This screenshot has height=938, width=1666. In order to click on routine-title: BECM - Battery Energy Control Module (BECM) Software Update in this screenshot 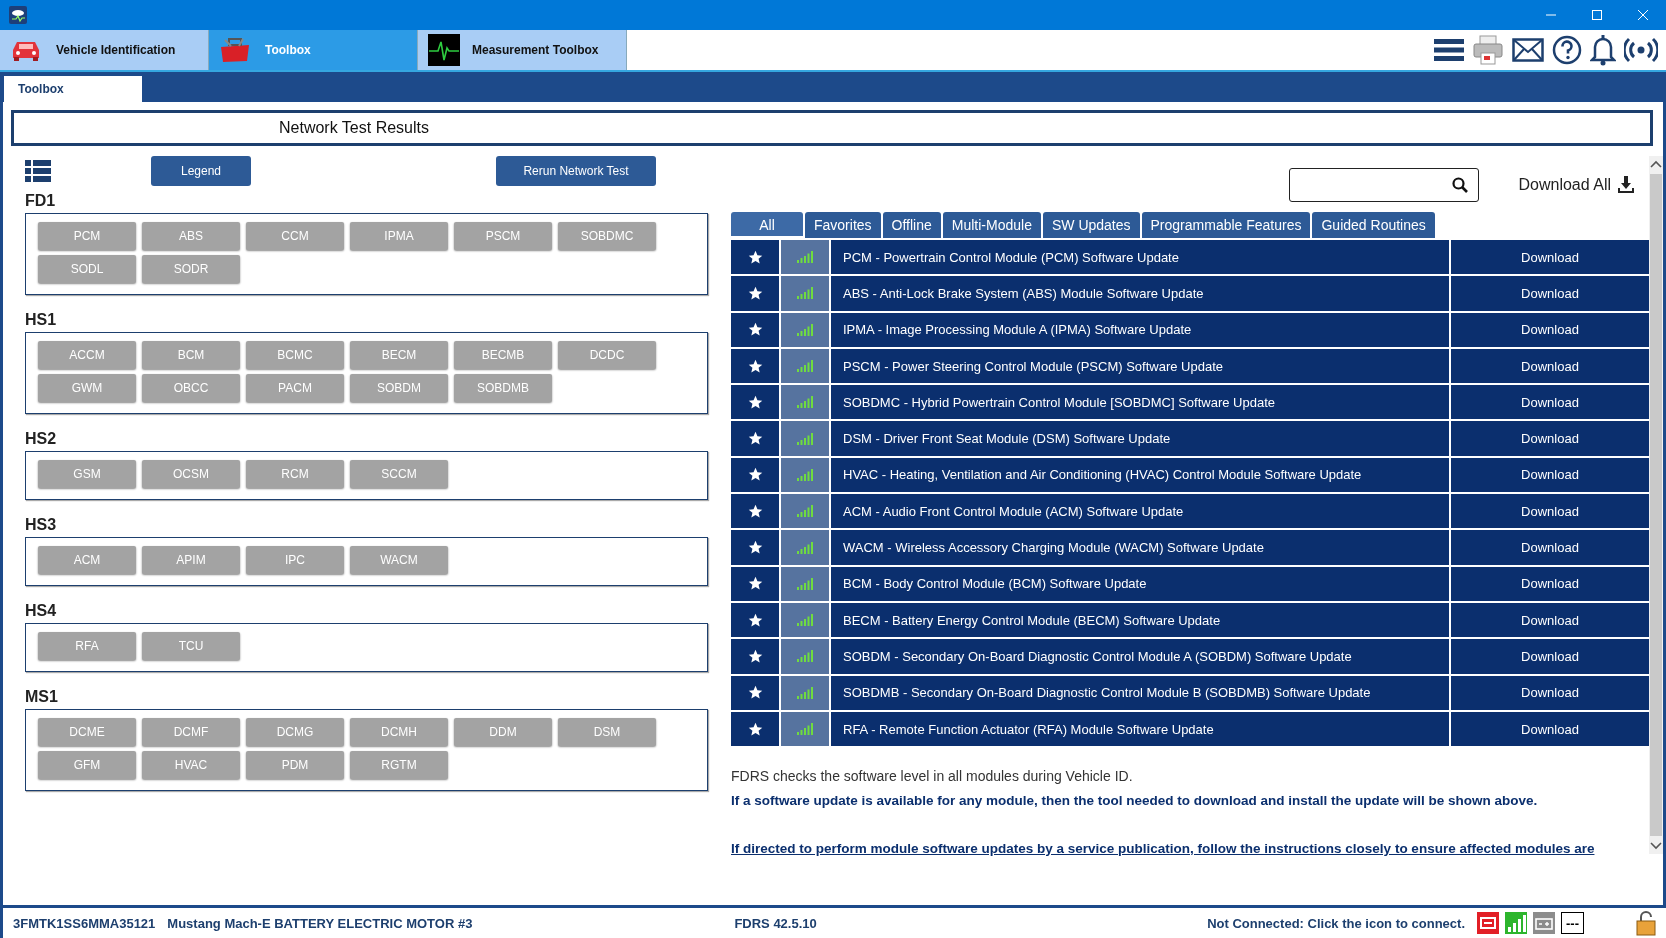, I will do `click(1140, 620)`.